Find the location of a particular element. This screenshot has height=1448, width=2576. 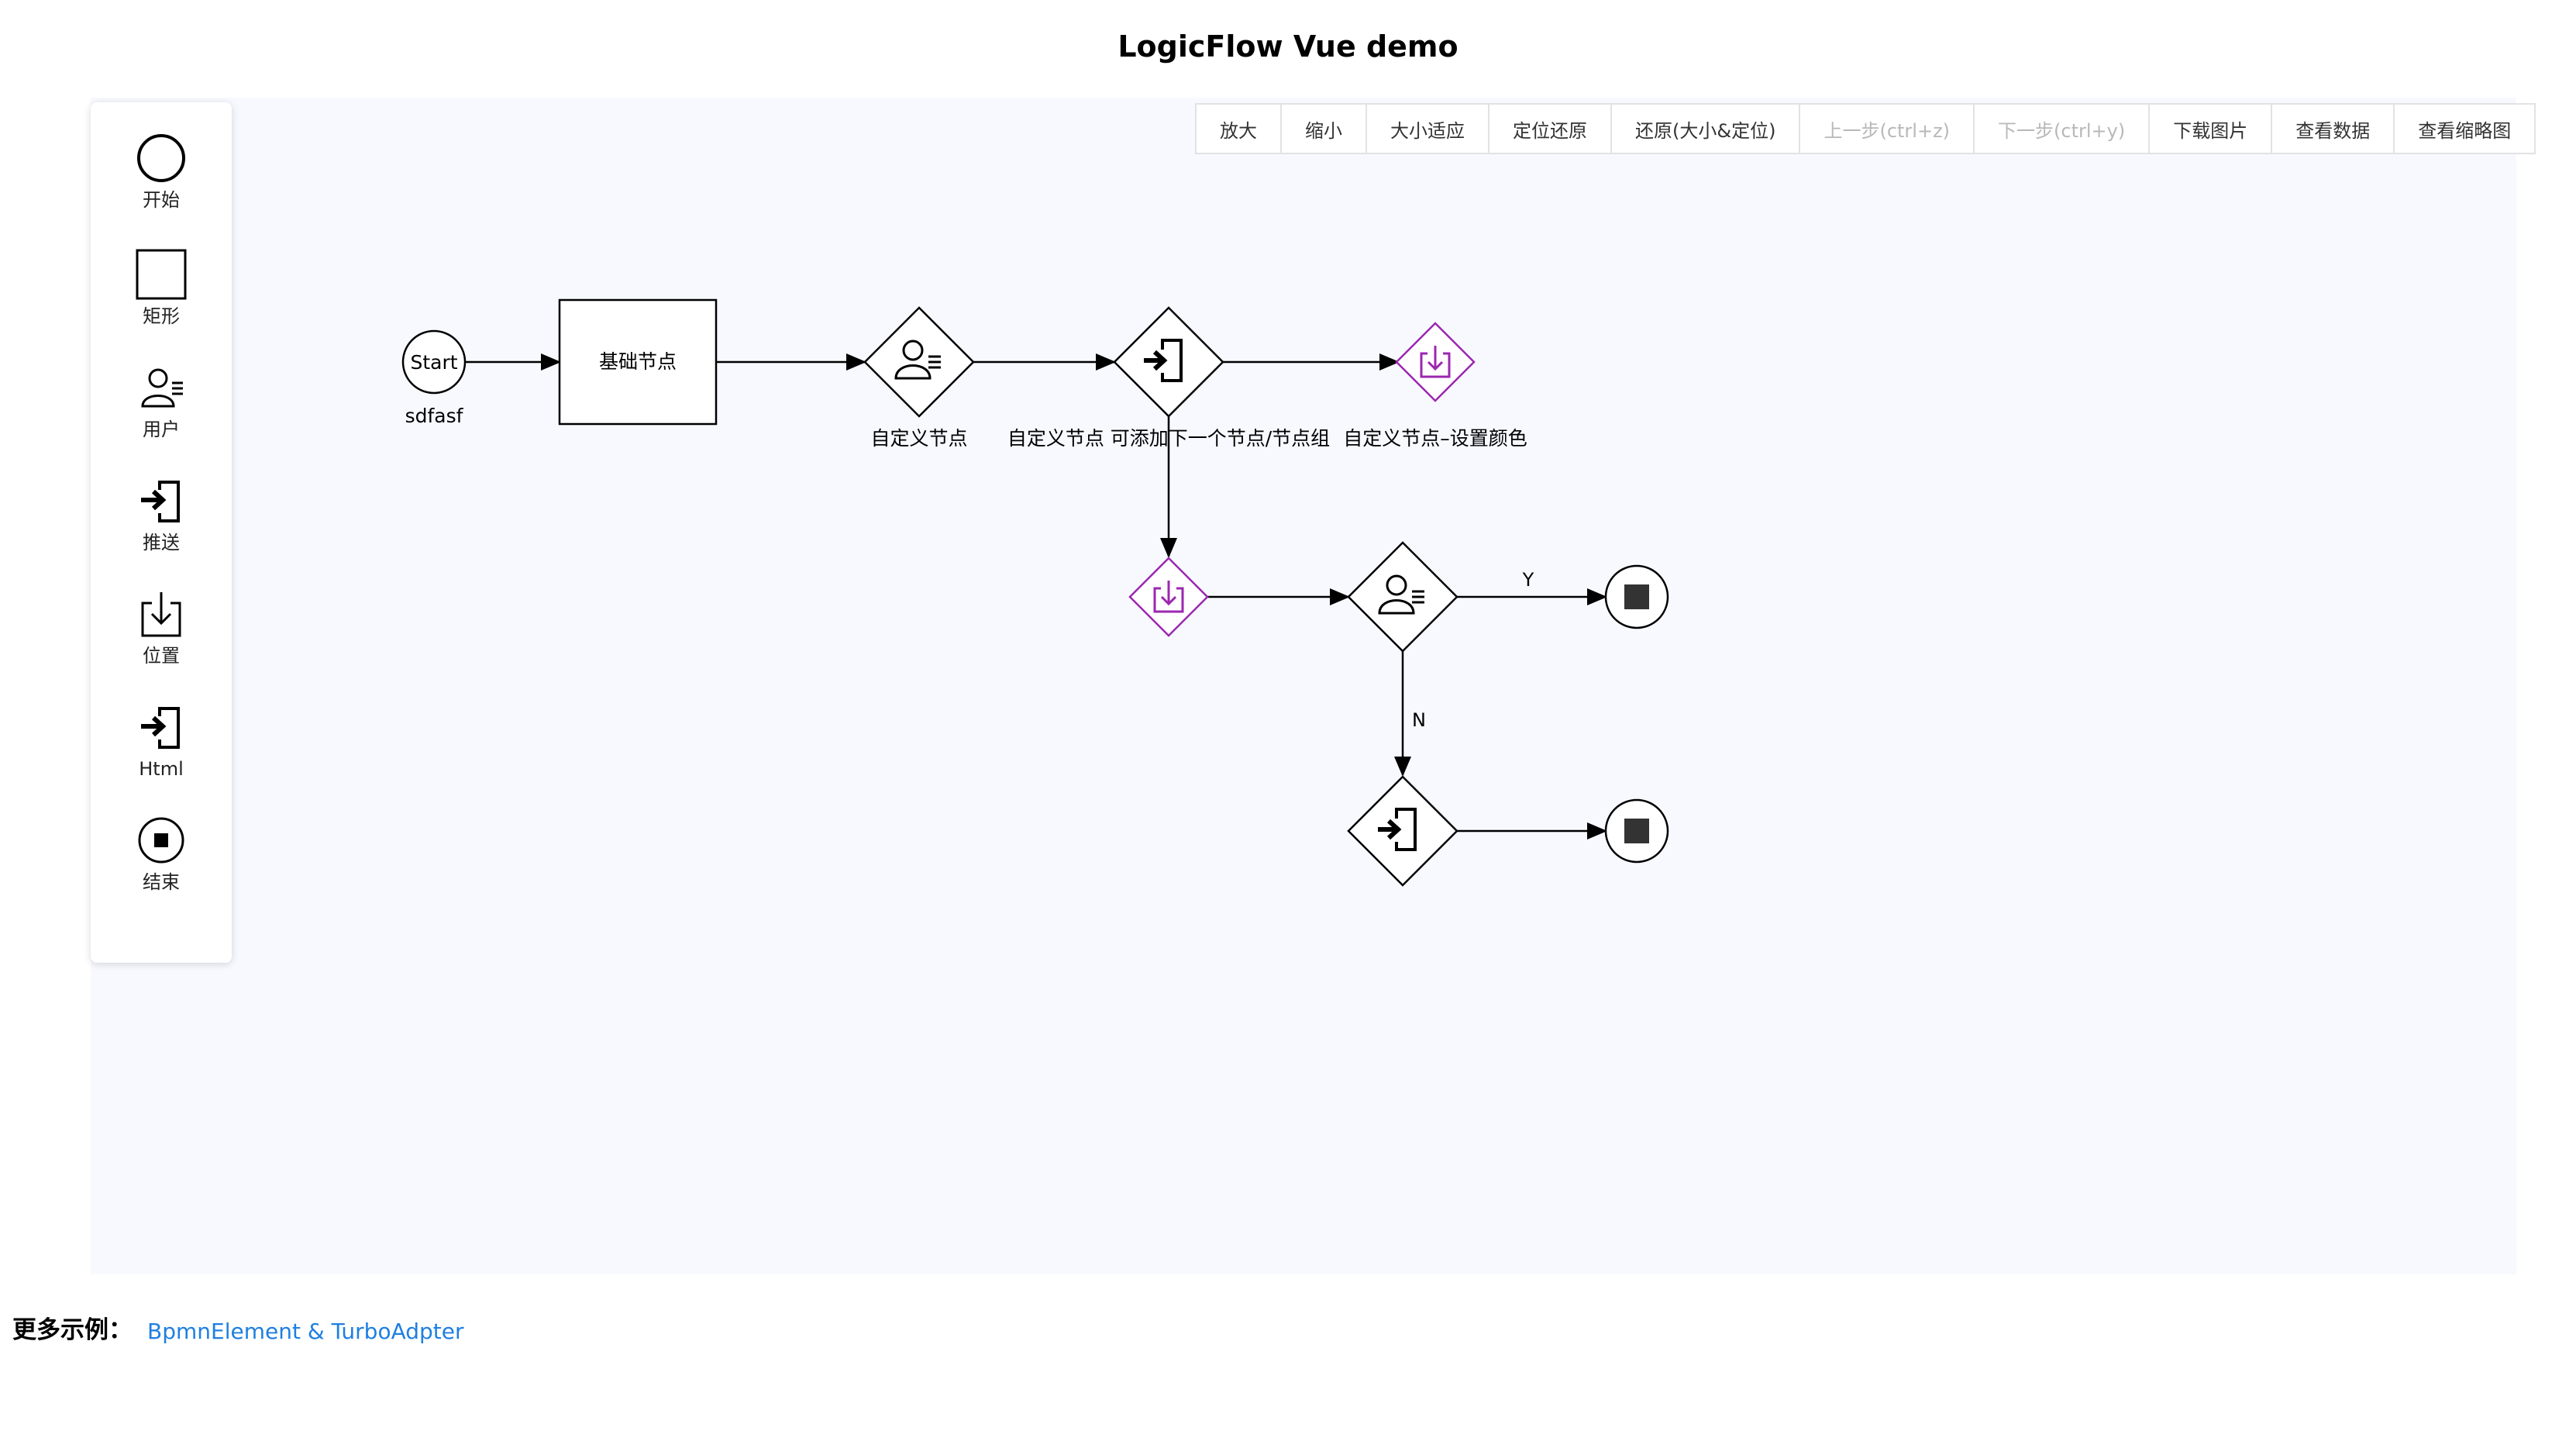

node-palette: 开始 矩形 用户 推送 位置 Html 结束 is located at coordinates (161, 532).